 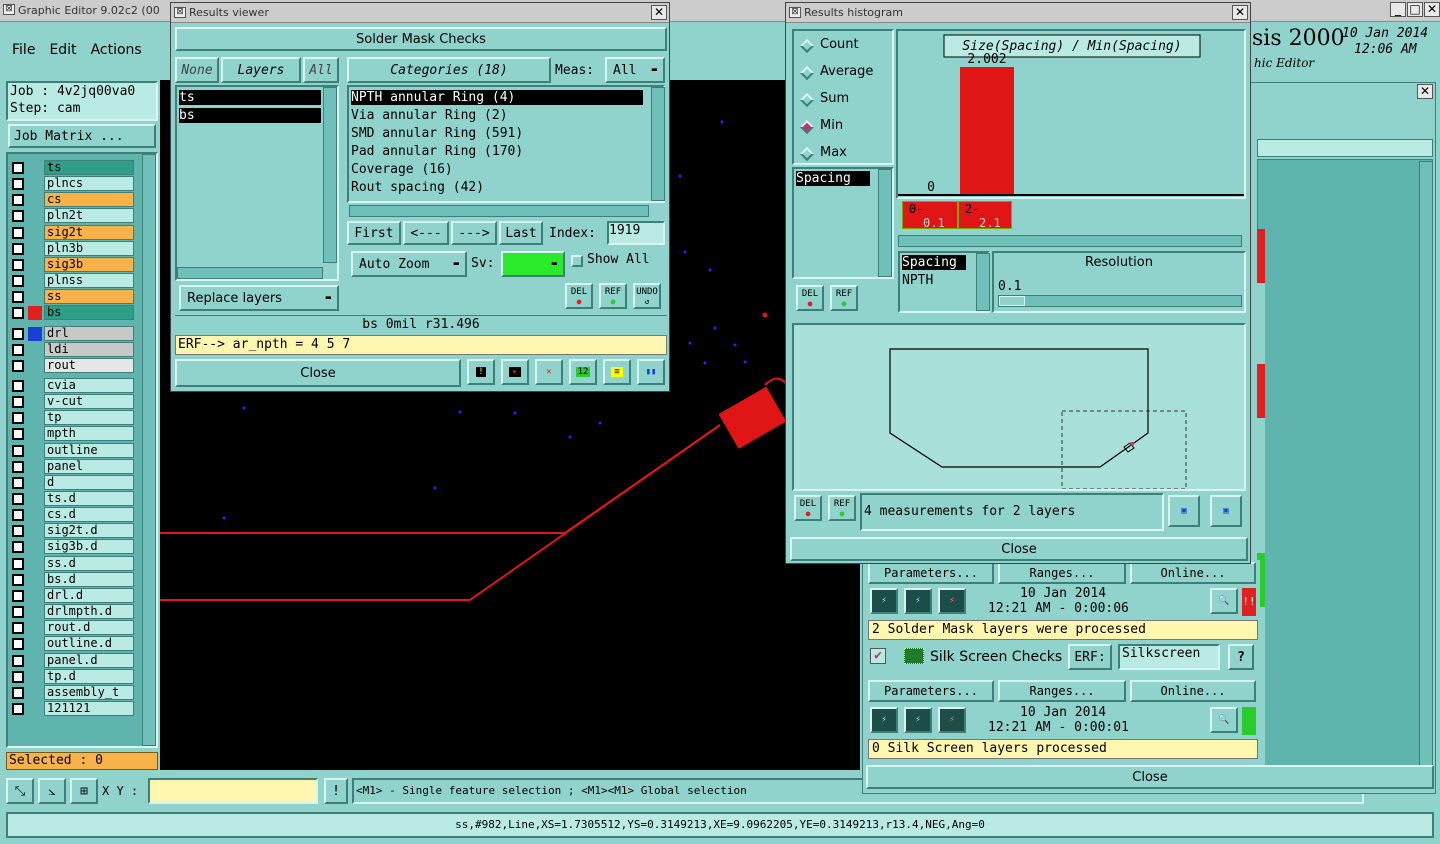 I want to click on close-icon: ✕, so click(x=1432, y=9).